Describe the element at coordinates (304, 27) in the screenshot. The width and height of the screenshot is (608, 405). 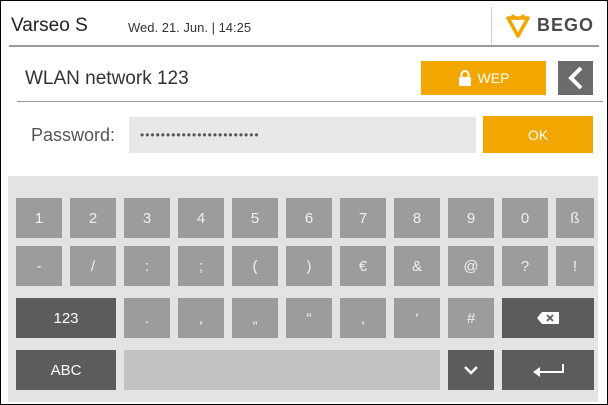
I see `header-bar: Varseo S Wed. 21. Jun. | 14:25 BEGO` at that location.